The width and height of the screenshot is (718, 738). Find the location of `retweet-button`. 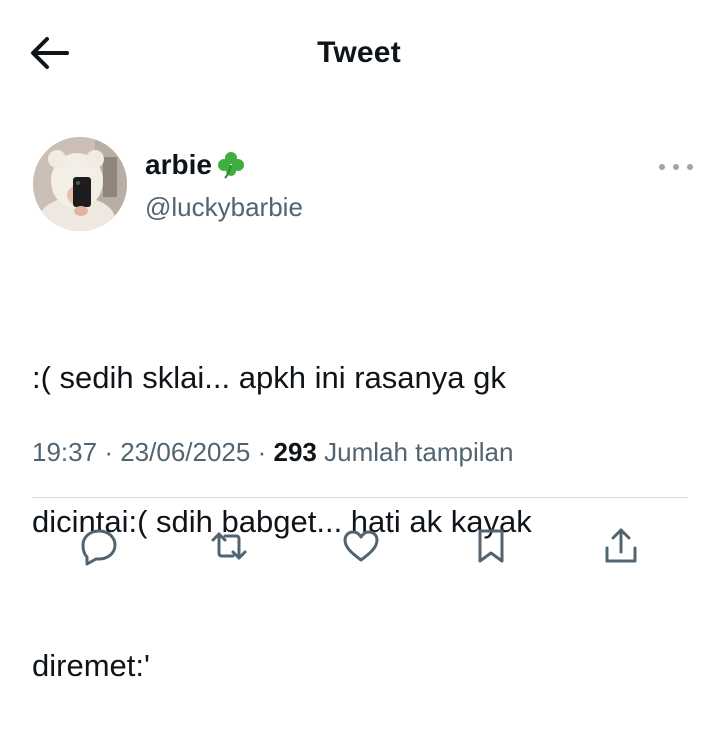

retweet-button is located at coordinates (229, 546).